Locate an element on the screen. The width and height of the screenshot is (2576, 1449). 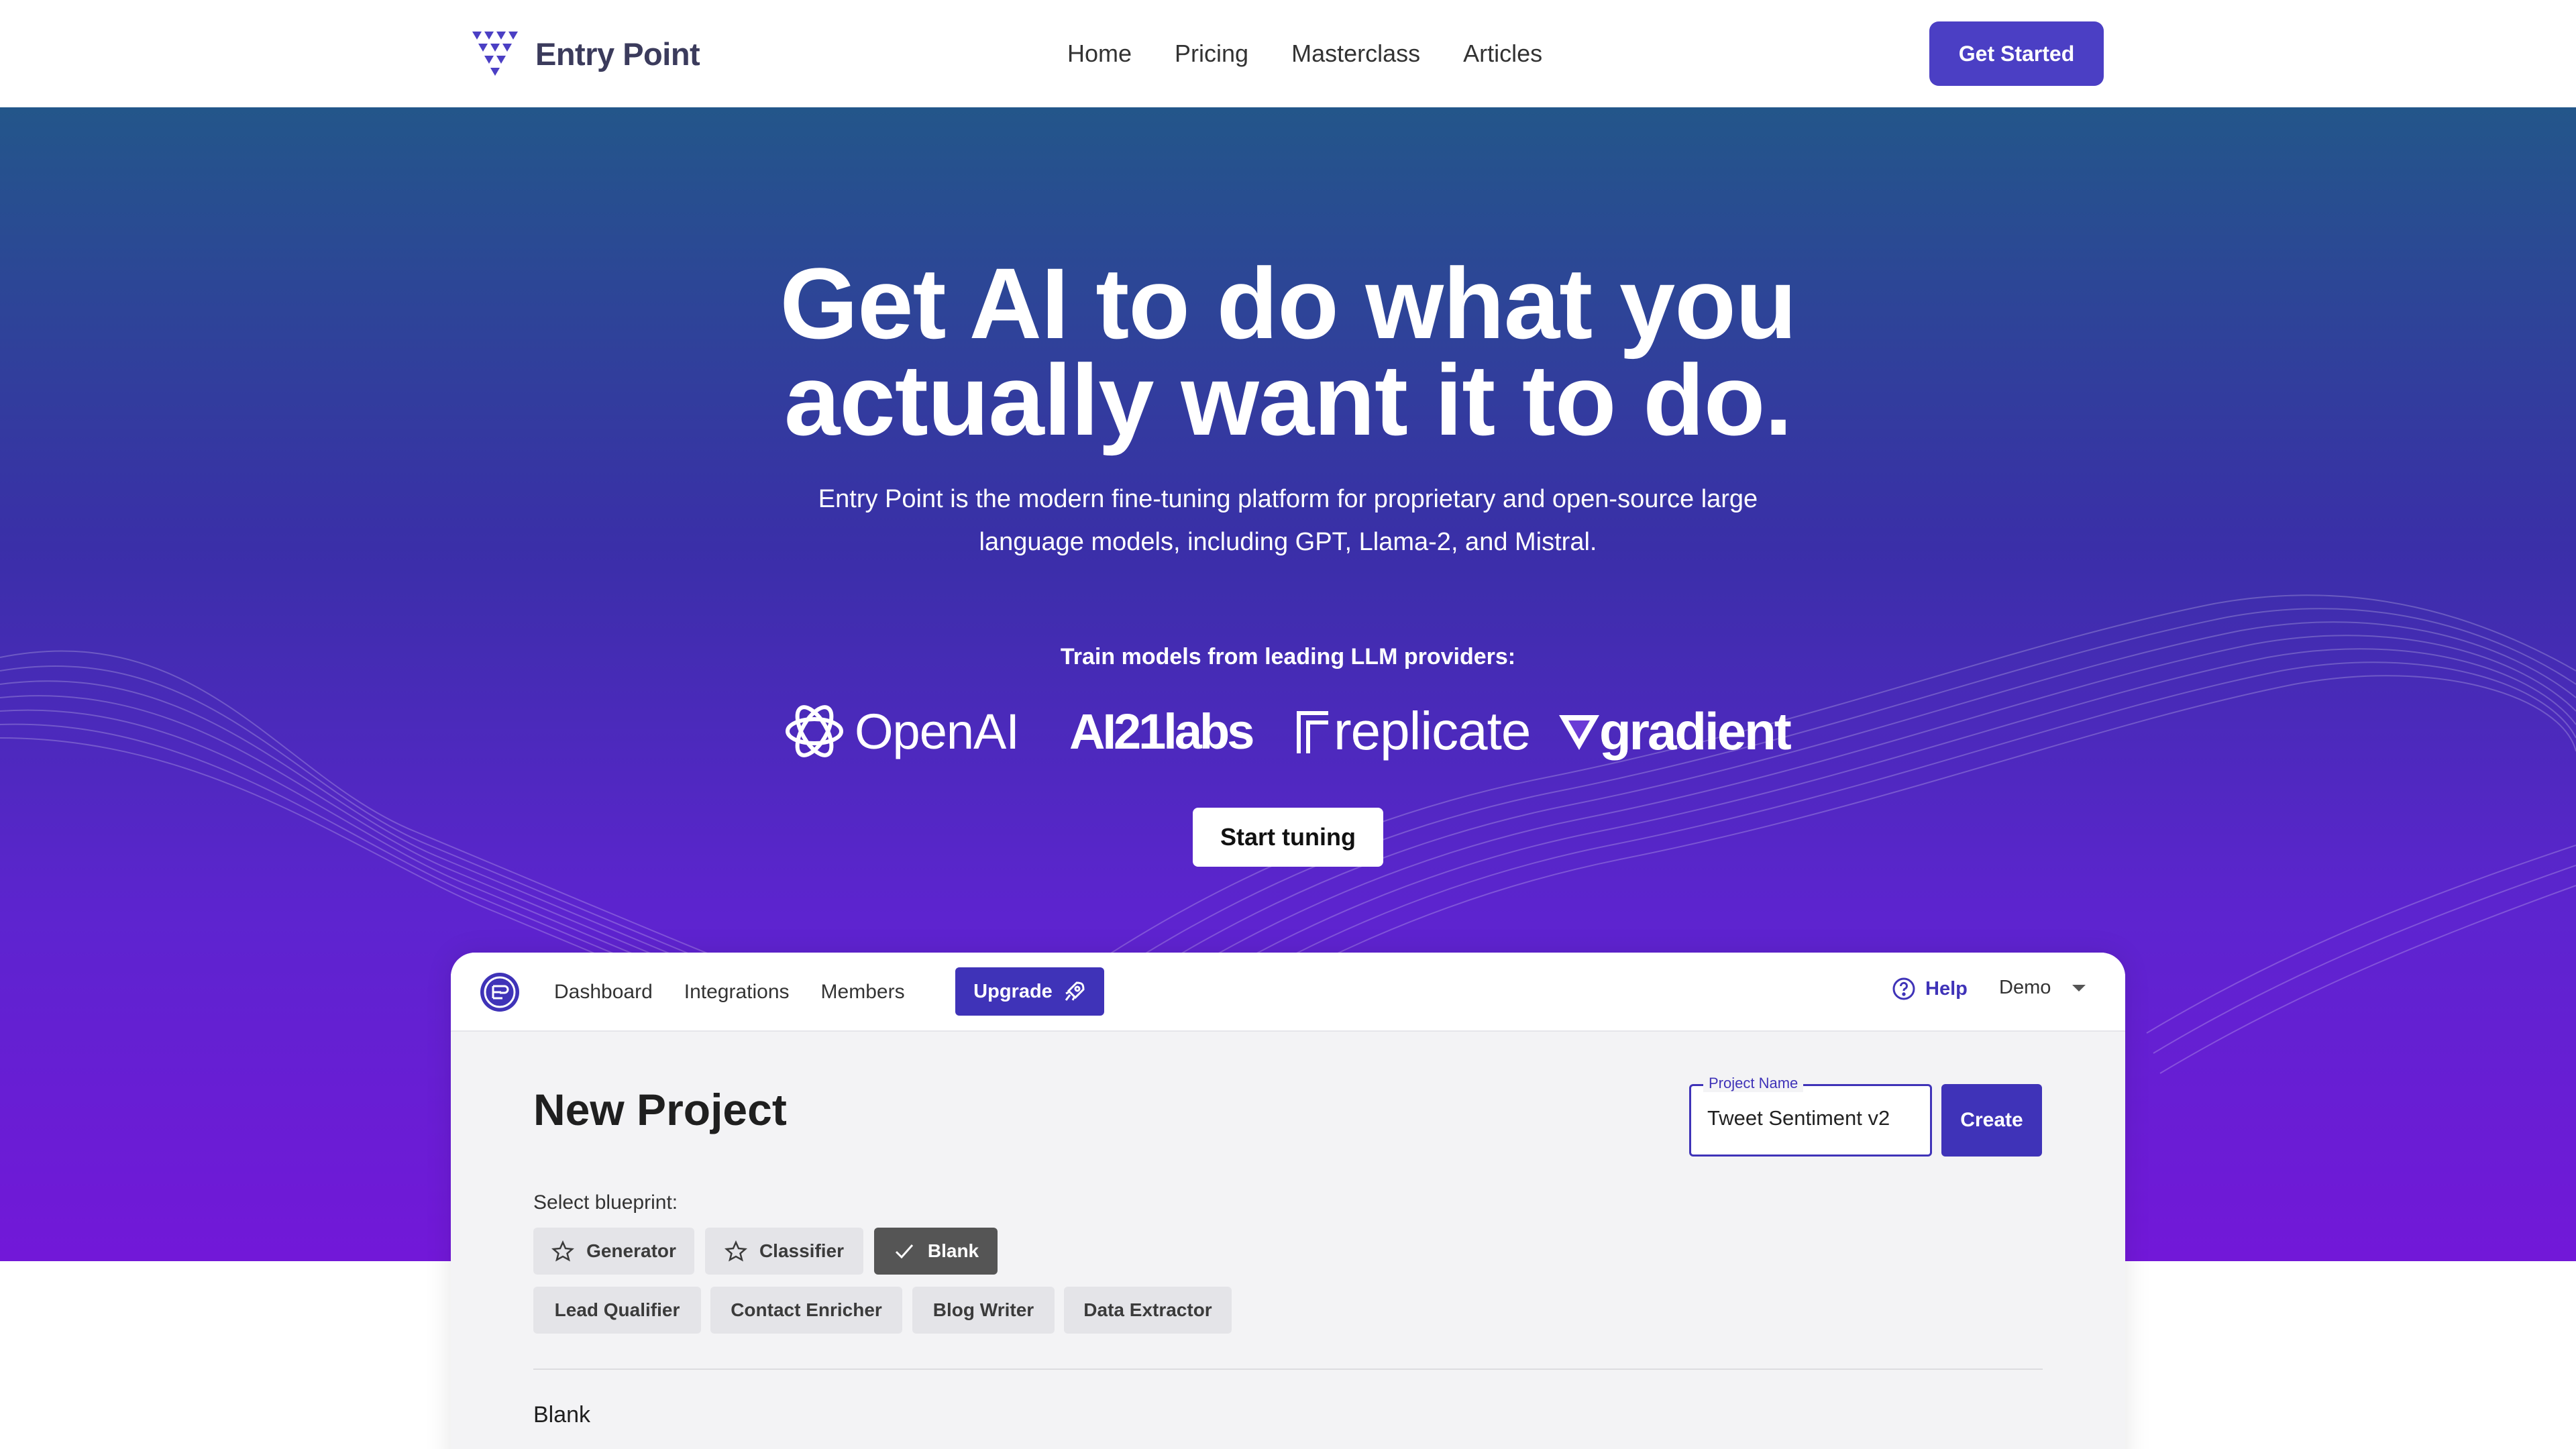
project-name-field: Project Name is located at coordinates (1810, 1116).